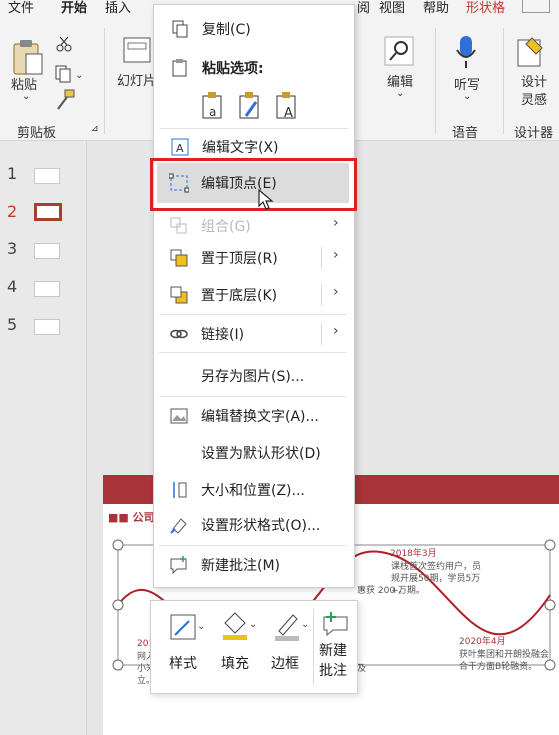 The image size is (559, 735). Describe the element at coordinates (413, 554) in the screenshot. I see `event-date: 2018年3月` at that location.